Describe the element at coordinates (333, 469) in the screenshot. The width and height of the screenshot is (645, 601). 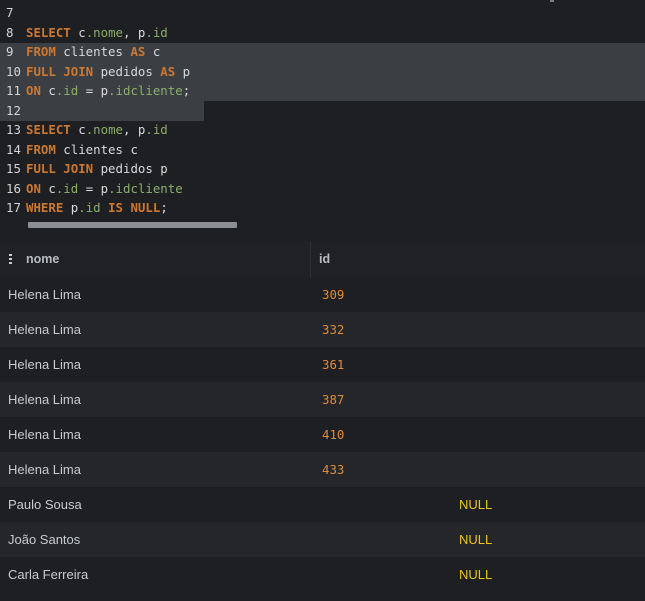
I see `cell-id: 433` at that location.